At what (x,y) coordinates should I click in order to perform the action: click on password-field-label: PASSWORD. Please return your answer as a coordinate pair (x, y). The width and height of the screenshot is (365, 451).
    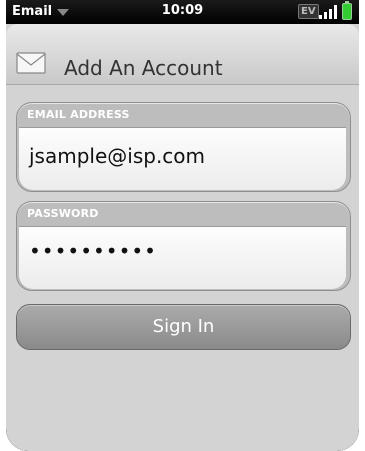
    Looking at the image, I should click on (63, 213).